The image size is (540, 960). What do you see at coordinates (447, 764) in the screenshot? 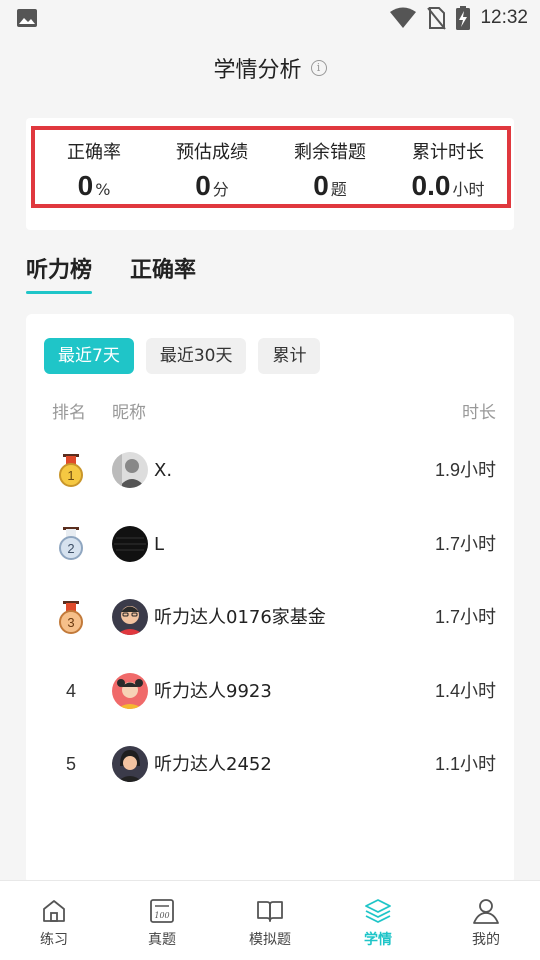
I see `duration-value: 1.1` at bounding box center [447, 764].